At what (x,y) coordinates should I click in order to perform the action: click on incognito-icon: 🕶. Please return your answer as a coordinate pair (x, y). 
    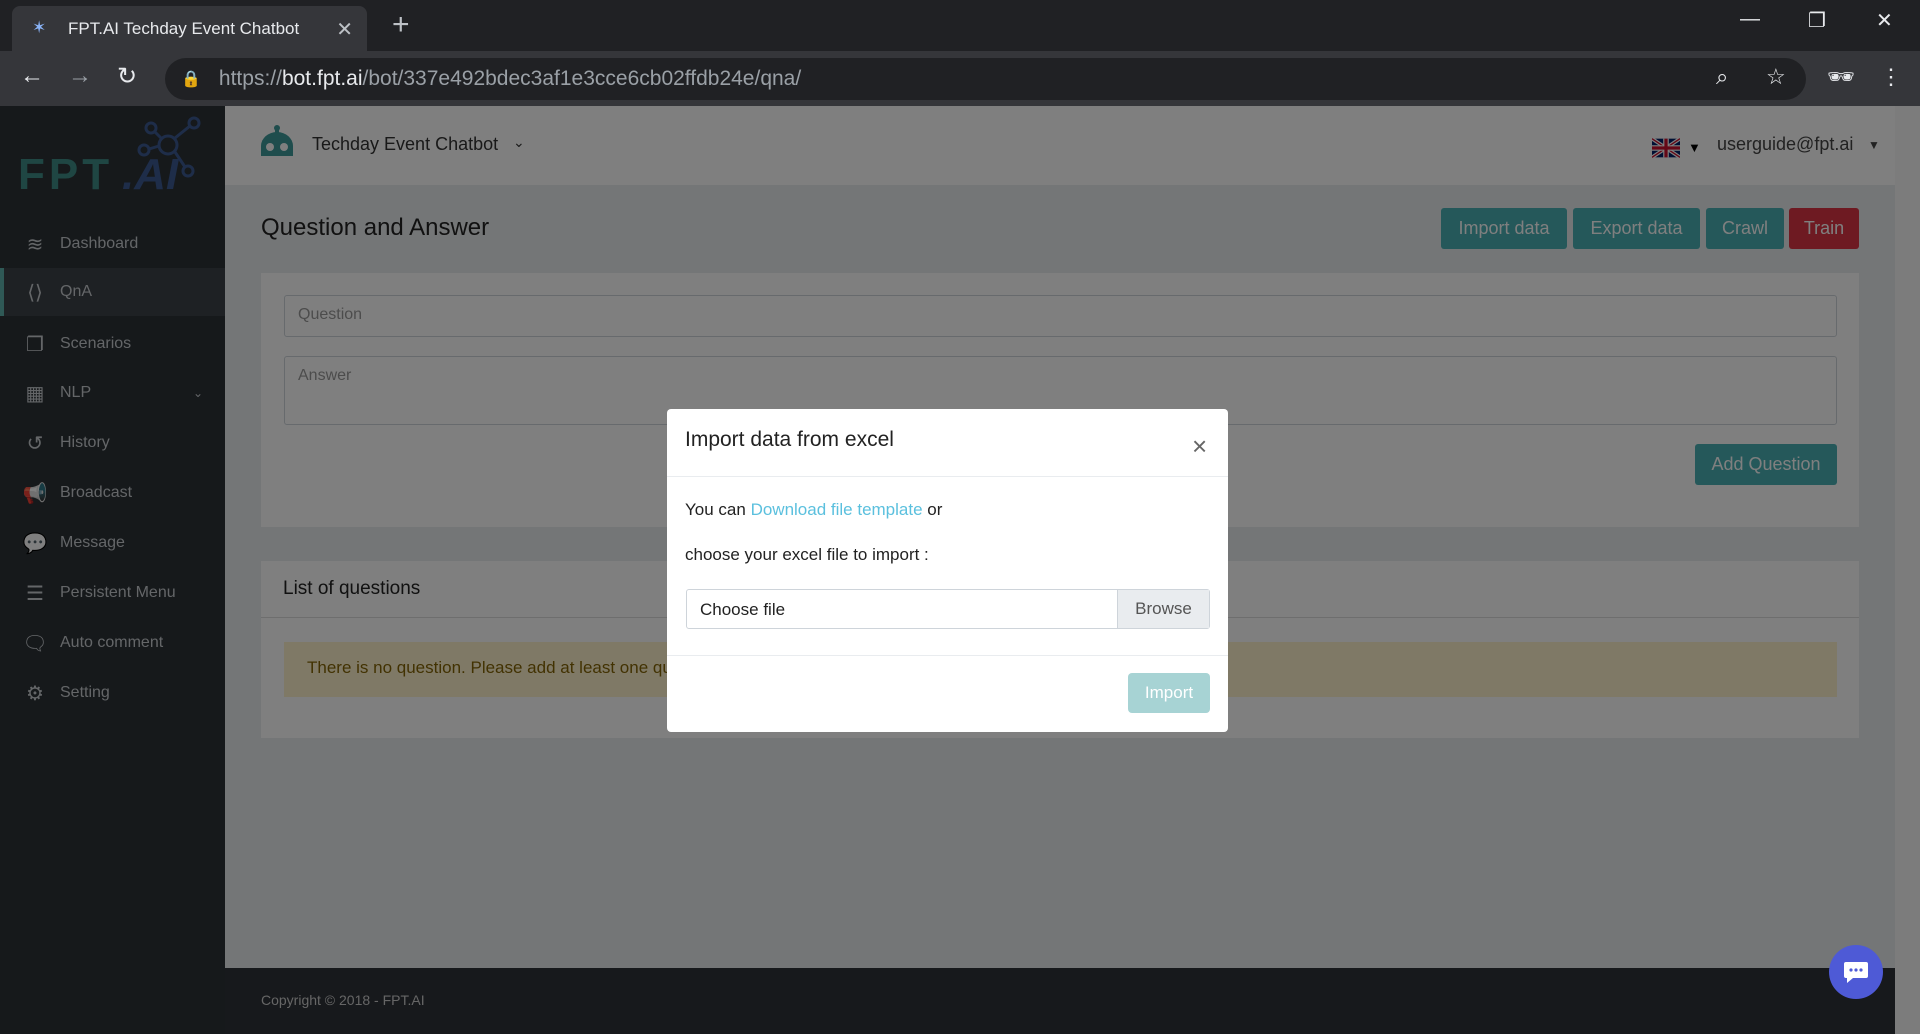
    Looking at the image, I should click on (1841, 77).